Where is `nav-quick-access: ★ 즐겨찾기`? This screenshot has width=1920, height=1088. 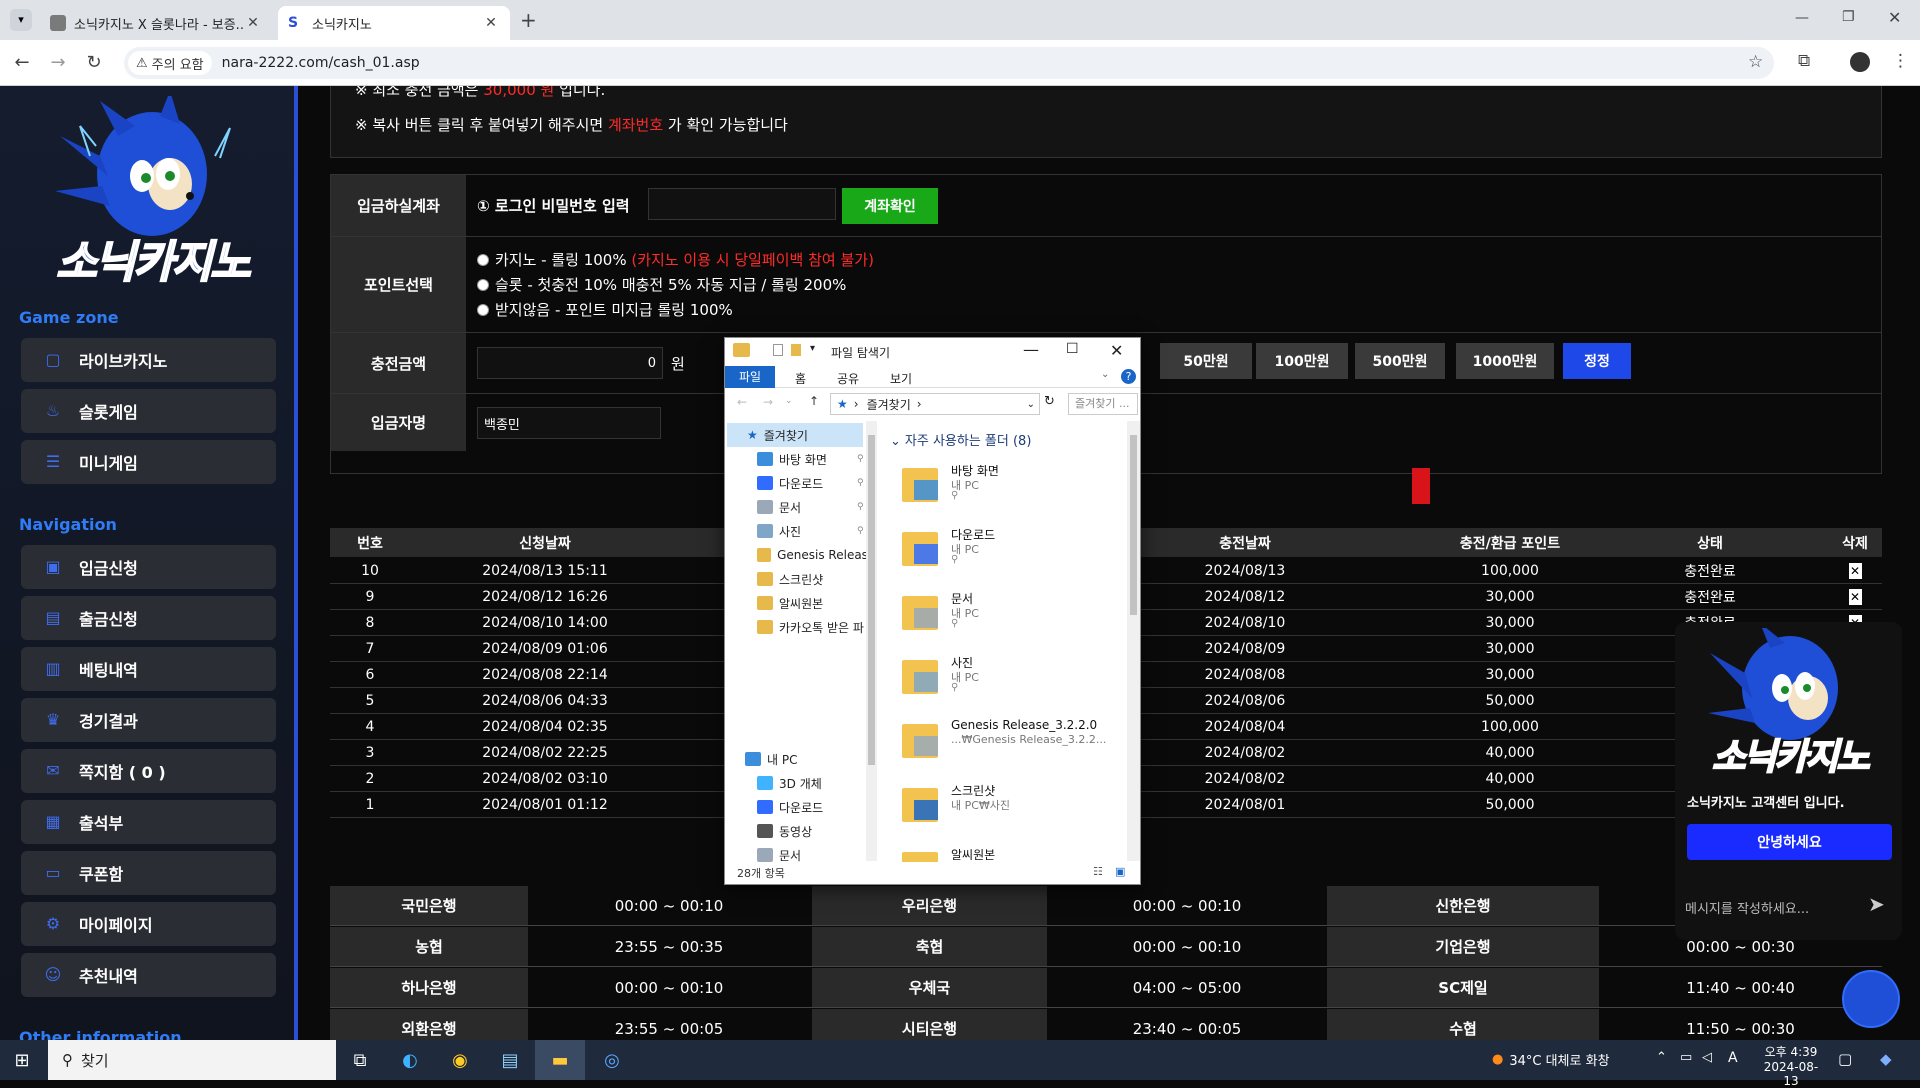 nav-quick-access: ★ 즐겨찾기 is located at coordinates (795, 435).